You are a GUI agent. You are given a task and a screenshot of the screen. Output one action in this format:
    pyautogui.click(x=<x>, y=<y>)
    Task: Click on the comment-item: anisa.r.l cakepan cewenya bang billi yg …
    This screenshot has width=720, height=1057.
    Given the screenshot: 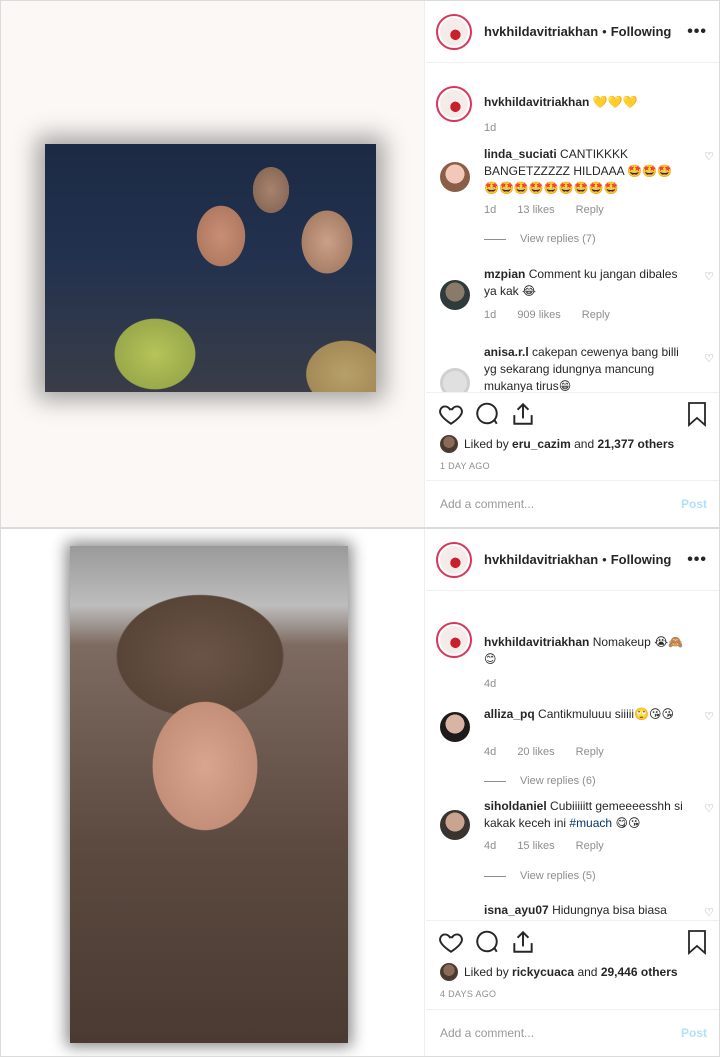 What is the action you would take?
    pyautogui.click(x=576, y=368)
    